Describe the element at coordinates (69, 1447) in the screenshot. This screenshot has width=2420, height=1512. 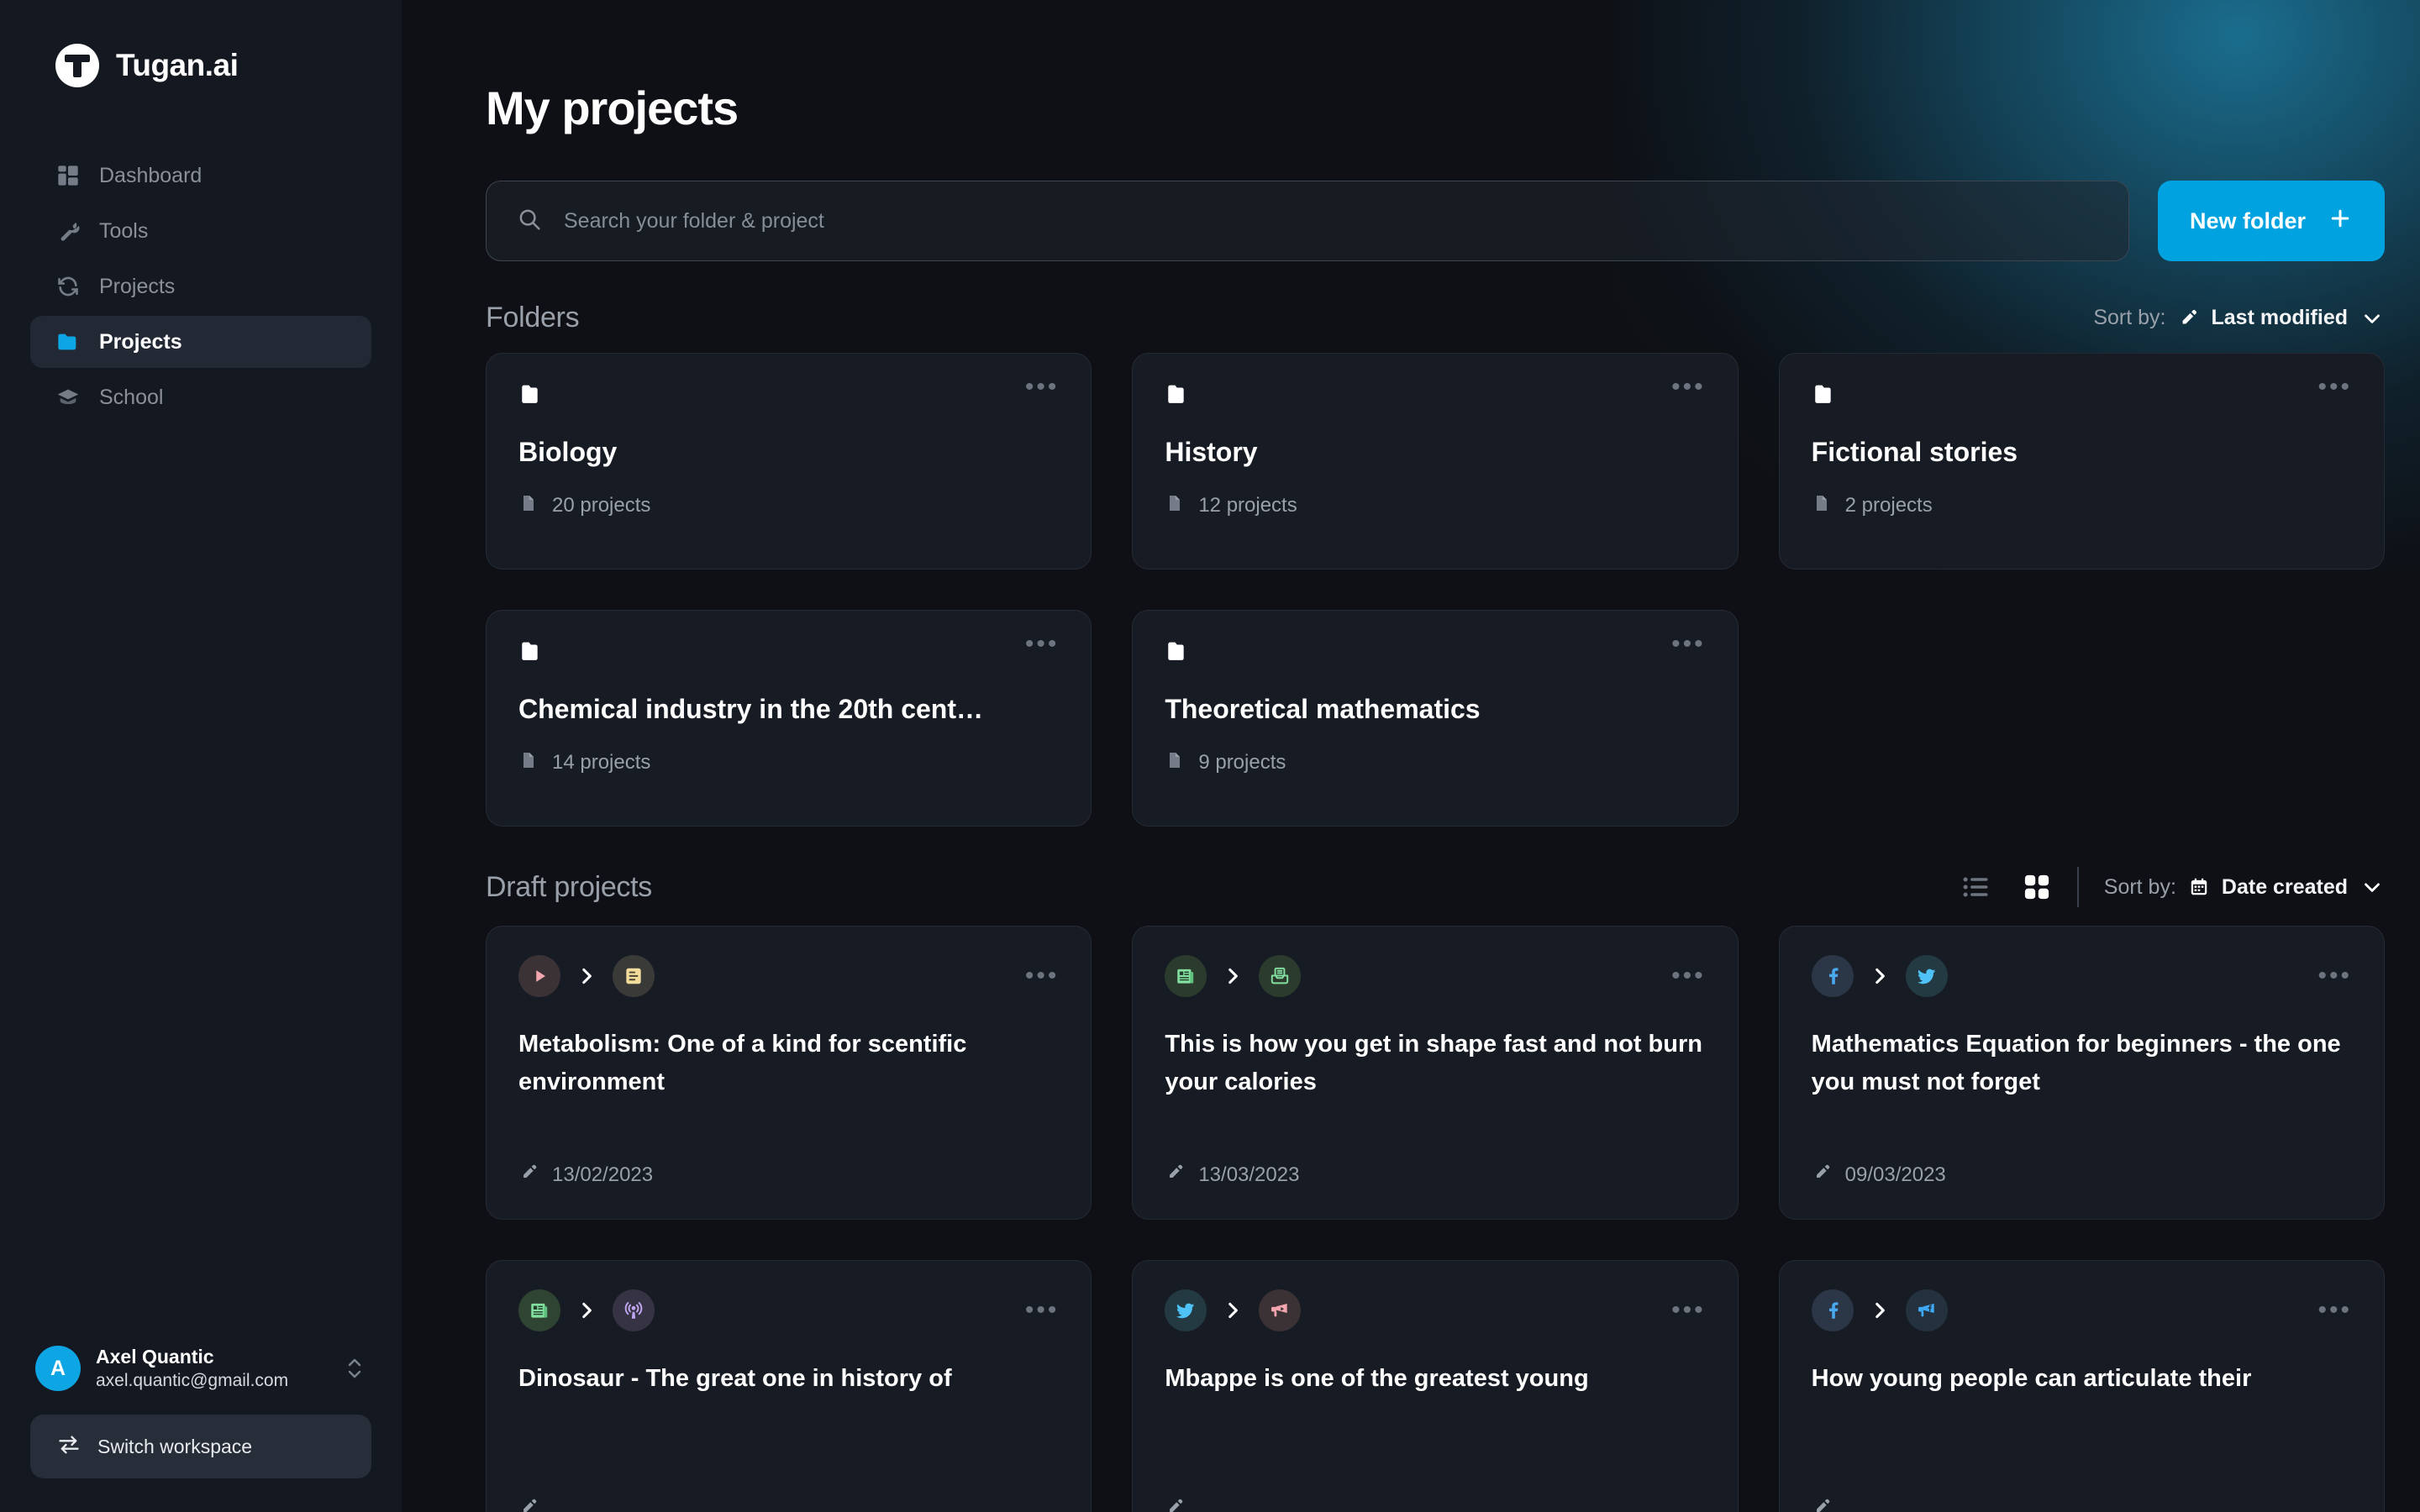
I see `switch-arrows-icon` at that location.